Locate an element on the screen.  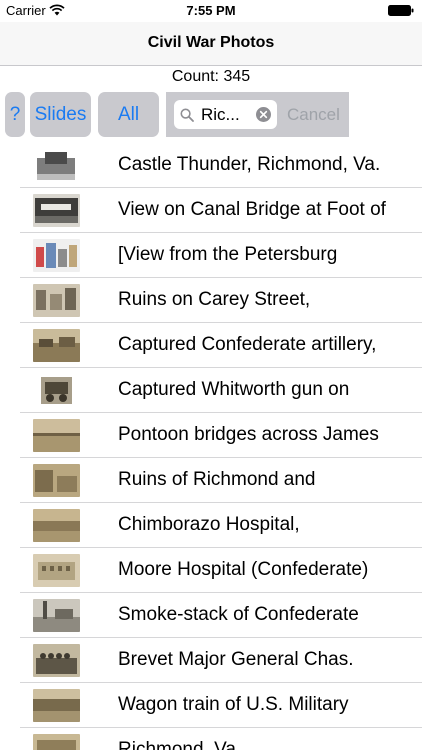
list-item: Captured Confederate artillery, is located at coordinates (211, 345).